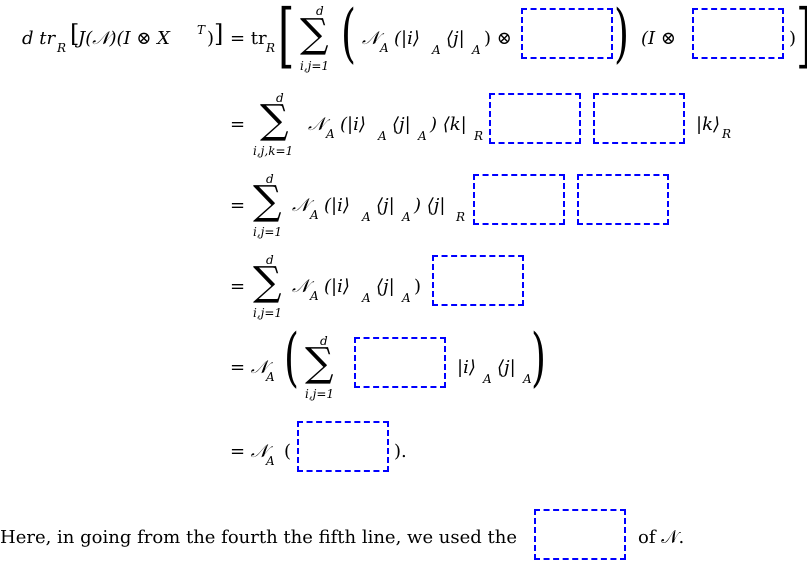  Describe the element at coordinates (479, 136) in the screenshot. I see `bra-k-sub: R` at that location.